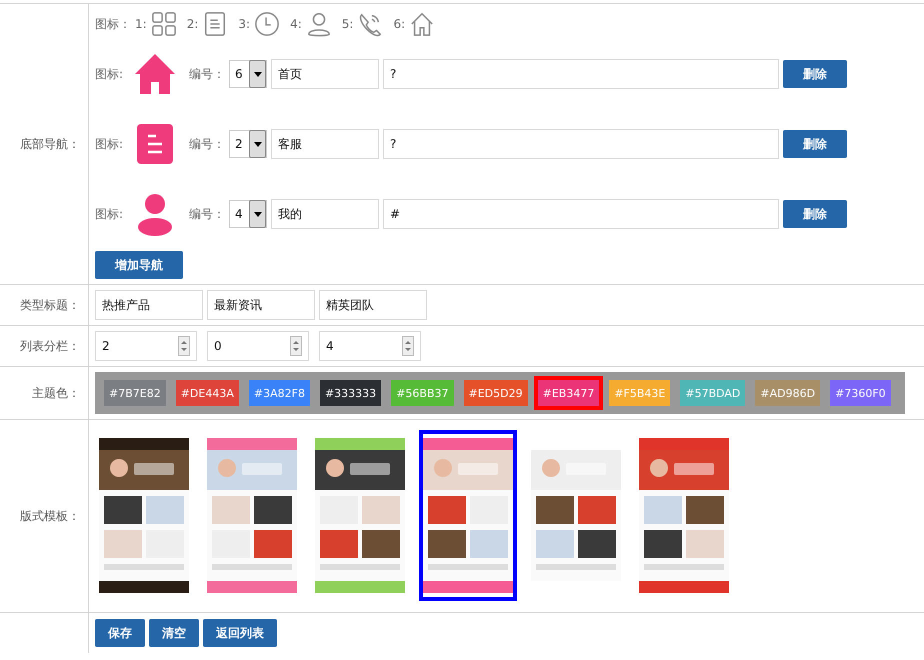 The image size is (924, 660). I want to click on name-field: 首页, so click(325, 74).